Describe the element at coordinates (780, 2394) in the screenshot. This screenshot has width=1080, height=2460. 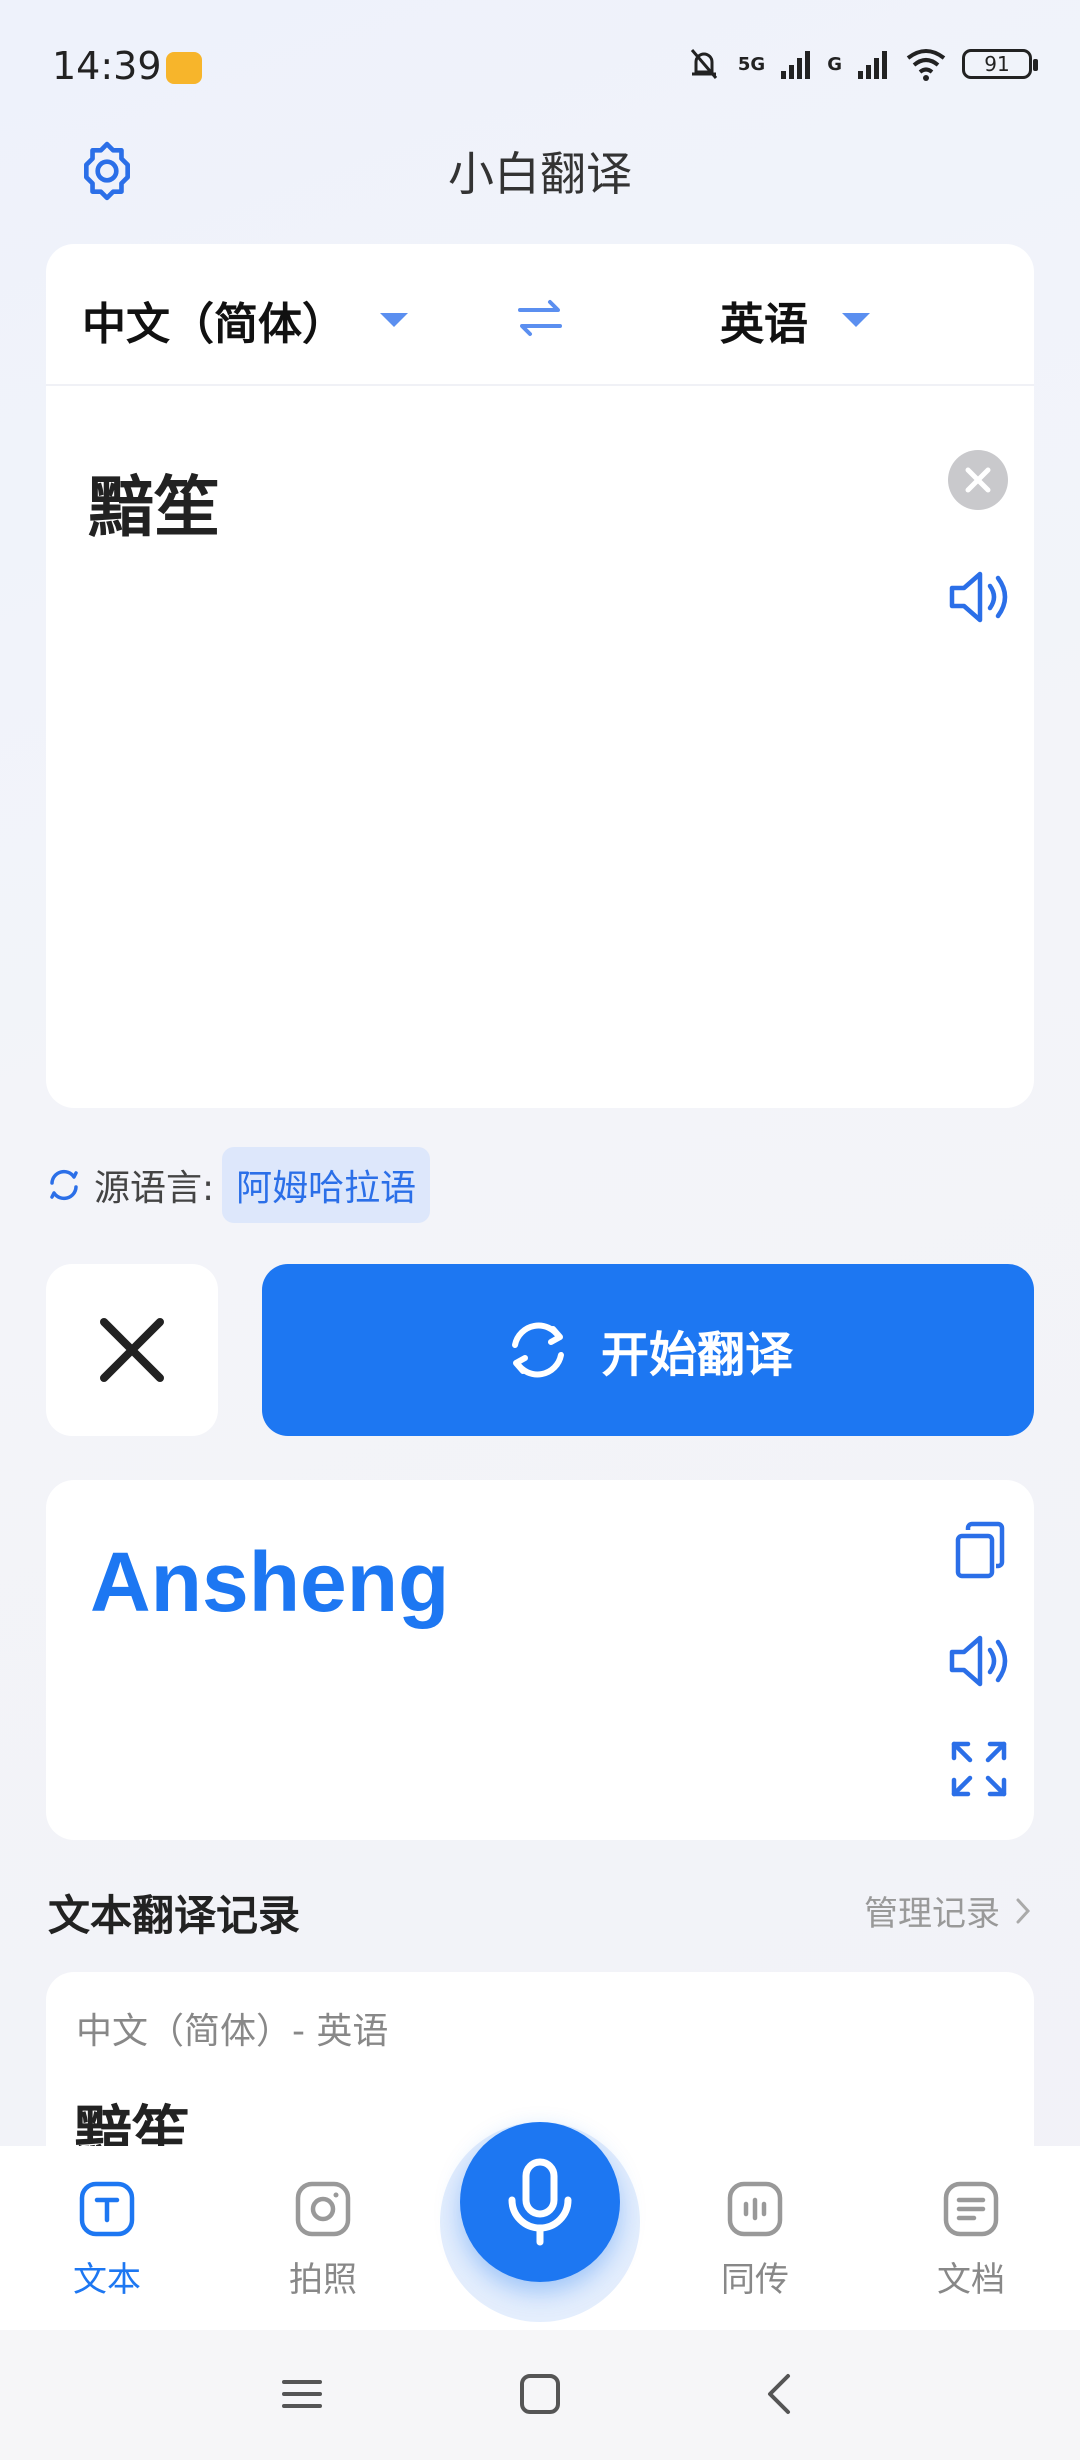
I see `back-icon` at that location.